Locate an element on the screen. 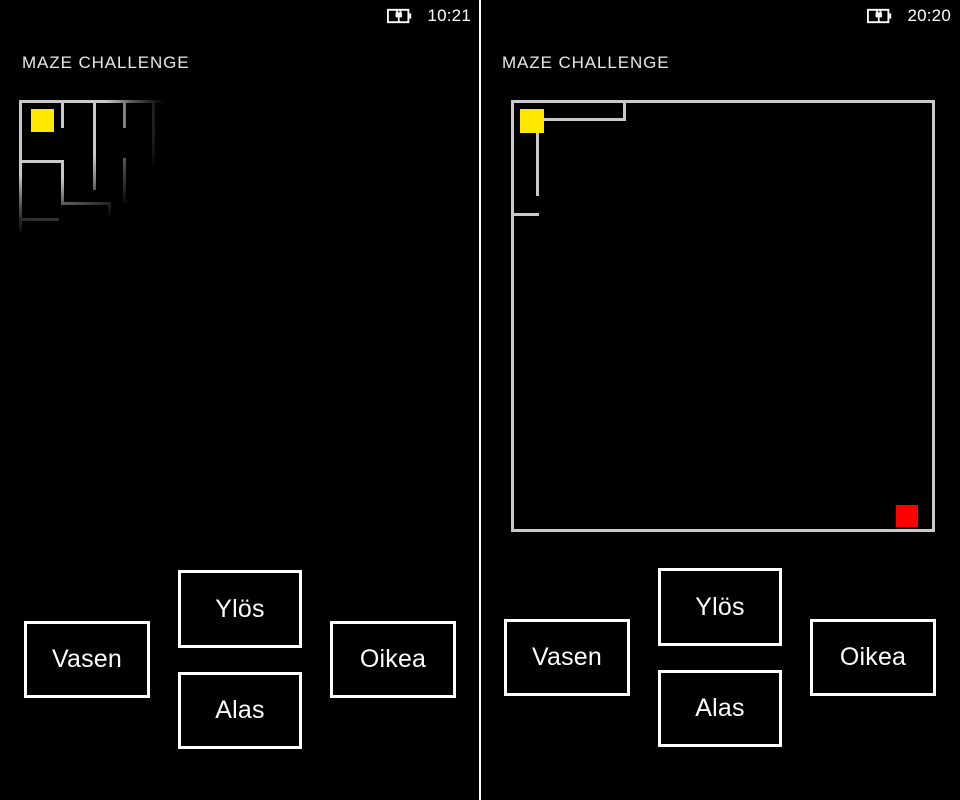  status-bar-right: 20:20 is located at coordinates (720, 15).